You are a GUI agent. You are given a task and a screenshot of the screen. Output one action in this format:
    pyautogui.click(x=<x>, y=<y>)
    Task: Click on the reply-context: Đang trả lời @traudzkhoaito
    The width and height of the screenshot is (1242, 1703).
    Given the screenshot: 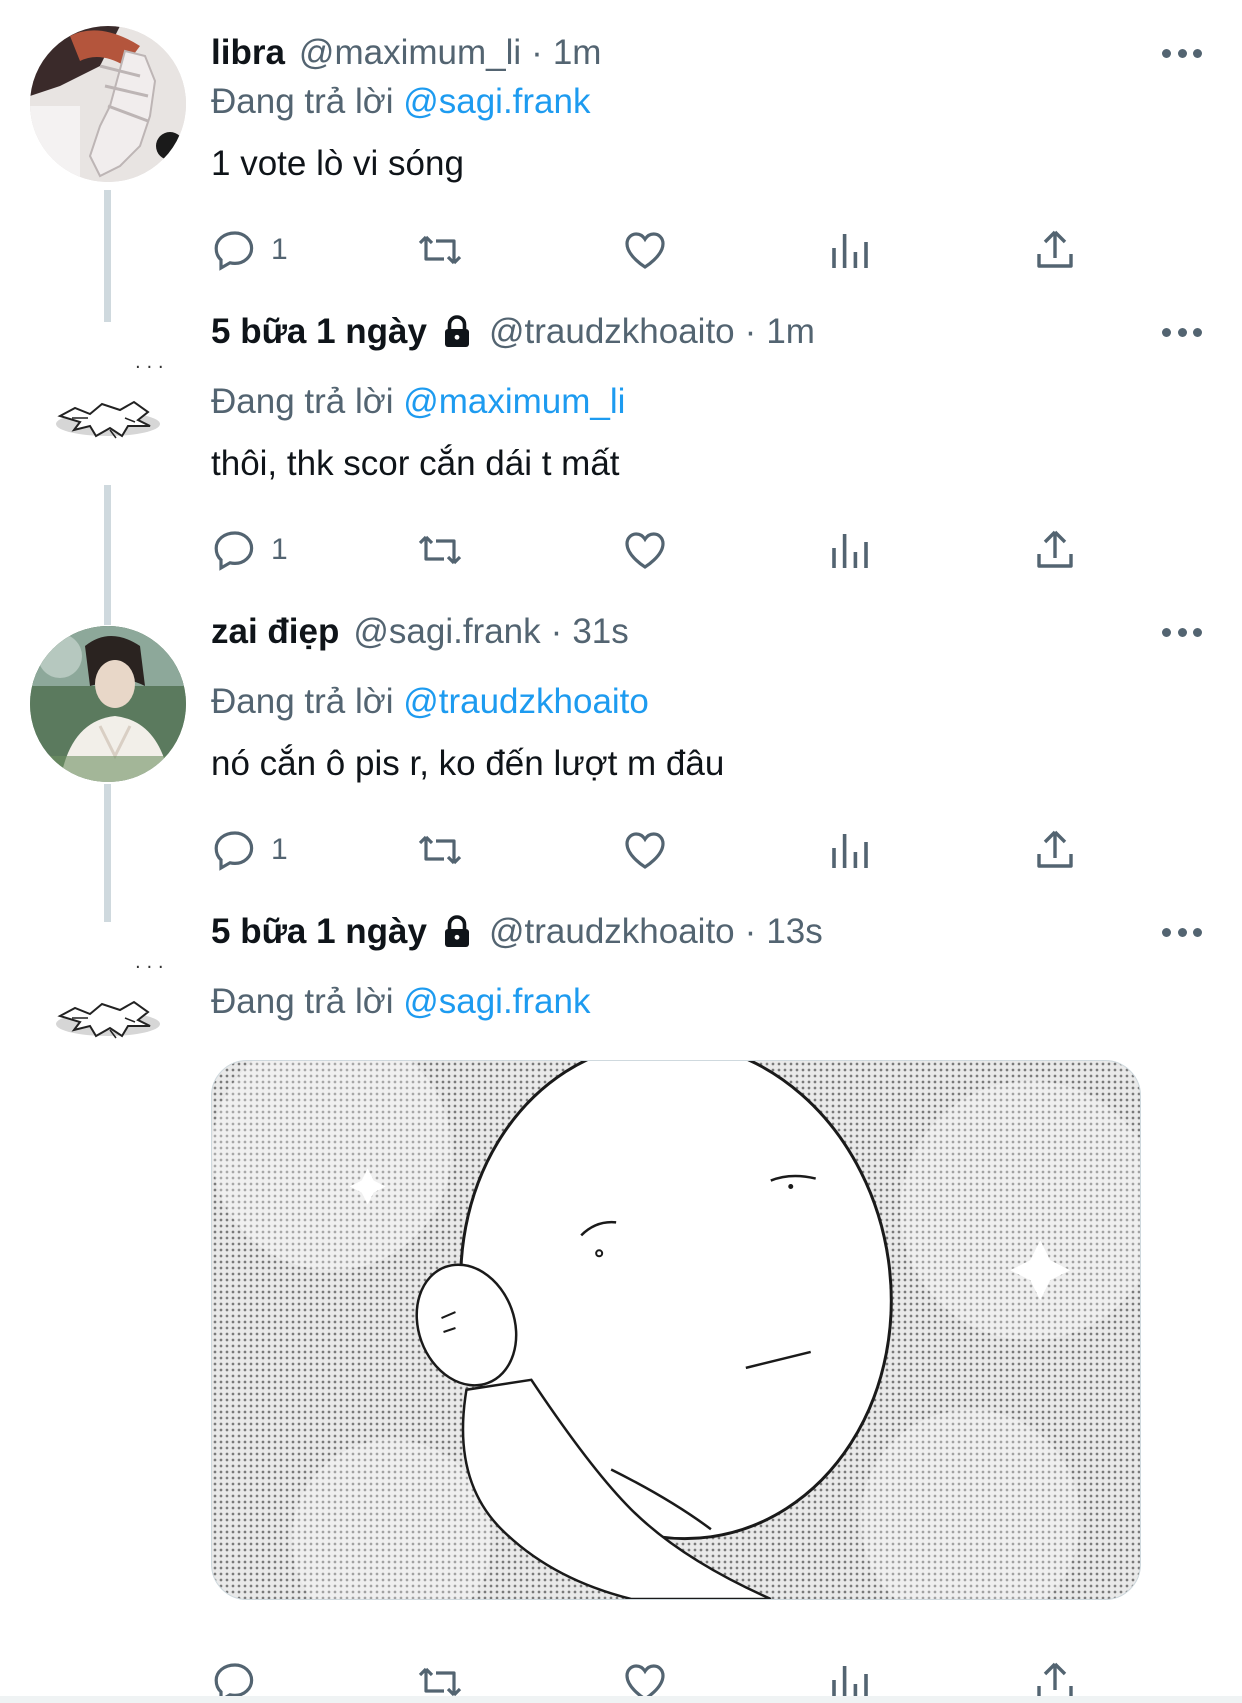 What is the action you would take?
    pyautogui.click(x=430, y=702)
    